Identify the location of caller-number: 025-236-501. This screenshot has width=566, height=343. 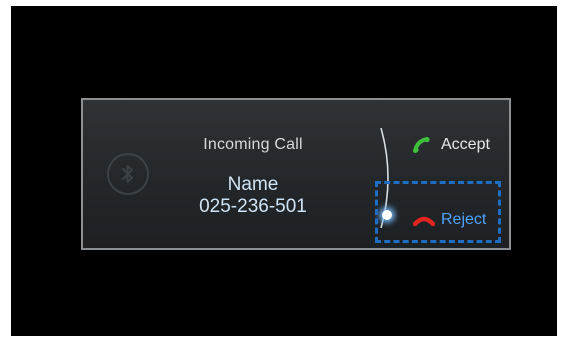
(253, 206).